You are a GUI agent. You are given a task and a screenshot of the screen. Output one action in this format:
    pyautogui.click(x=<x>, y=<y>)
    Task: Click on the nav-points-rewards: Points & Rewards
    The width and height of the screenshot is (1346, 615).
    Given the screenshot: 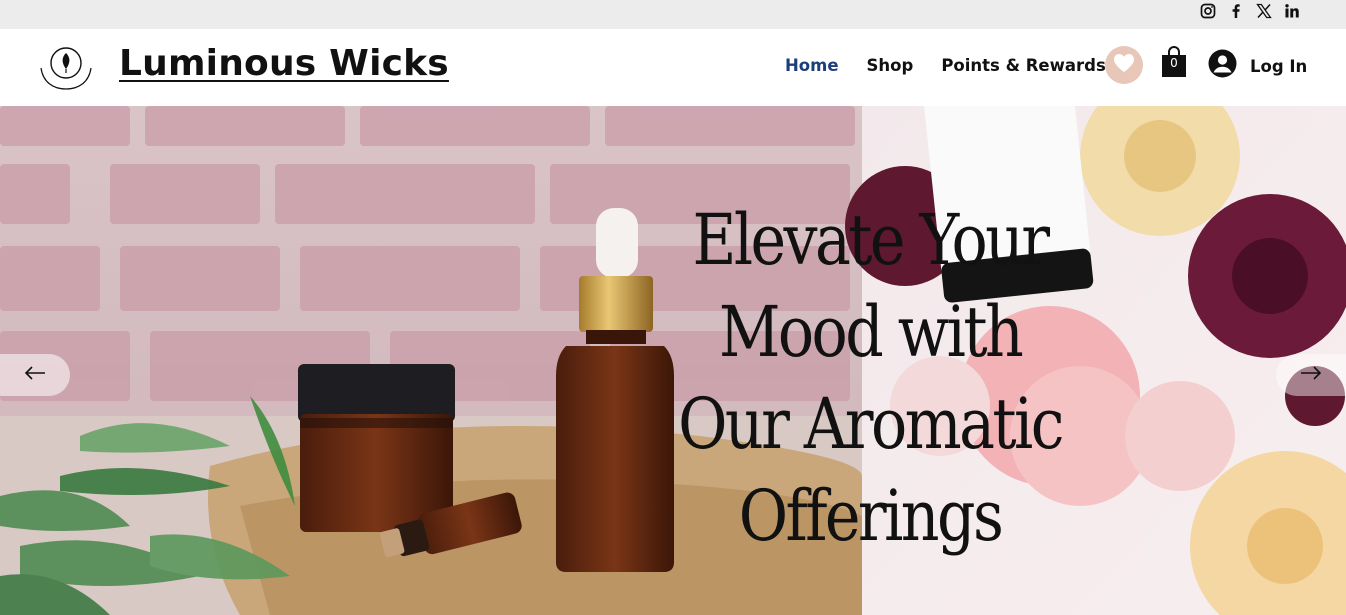 What is the action you would take?
    pyautogui.click(x=1023, y=65)
    